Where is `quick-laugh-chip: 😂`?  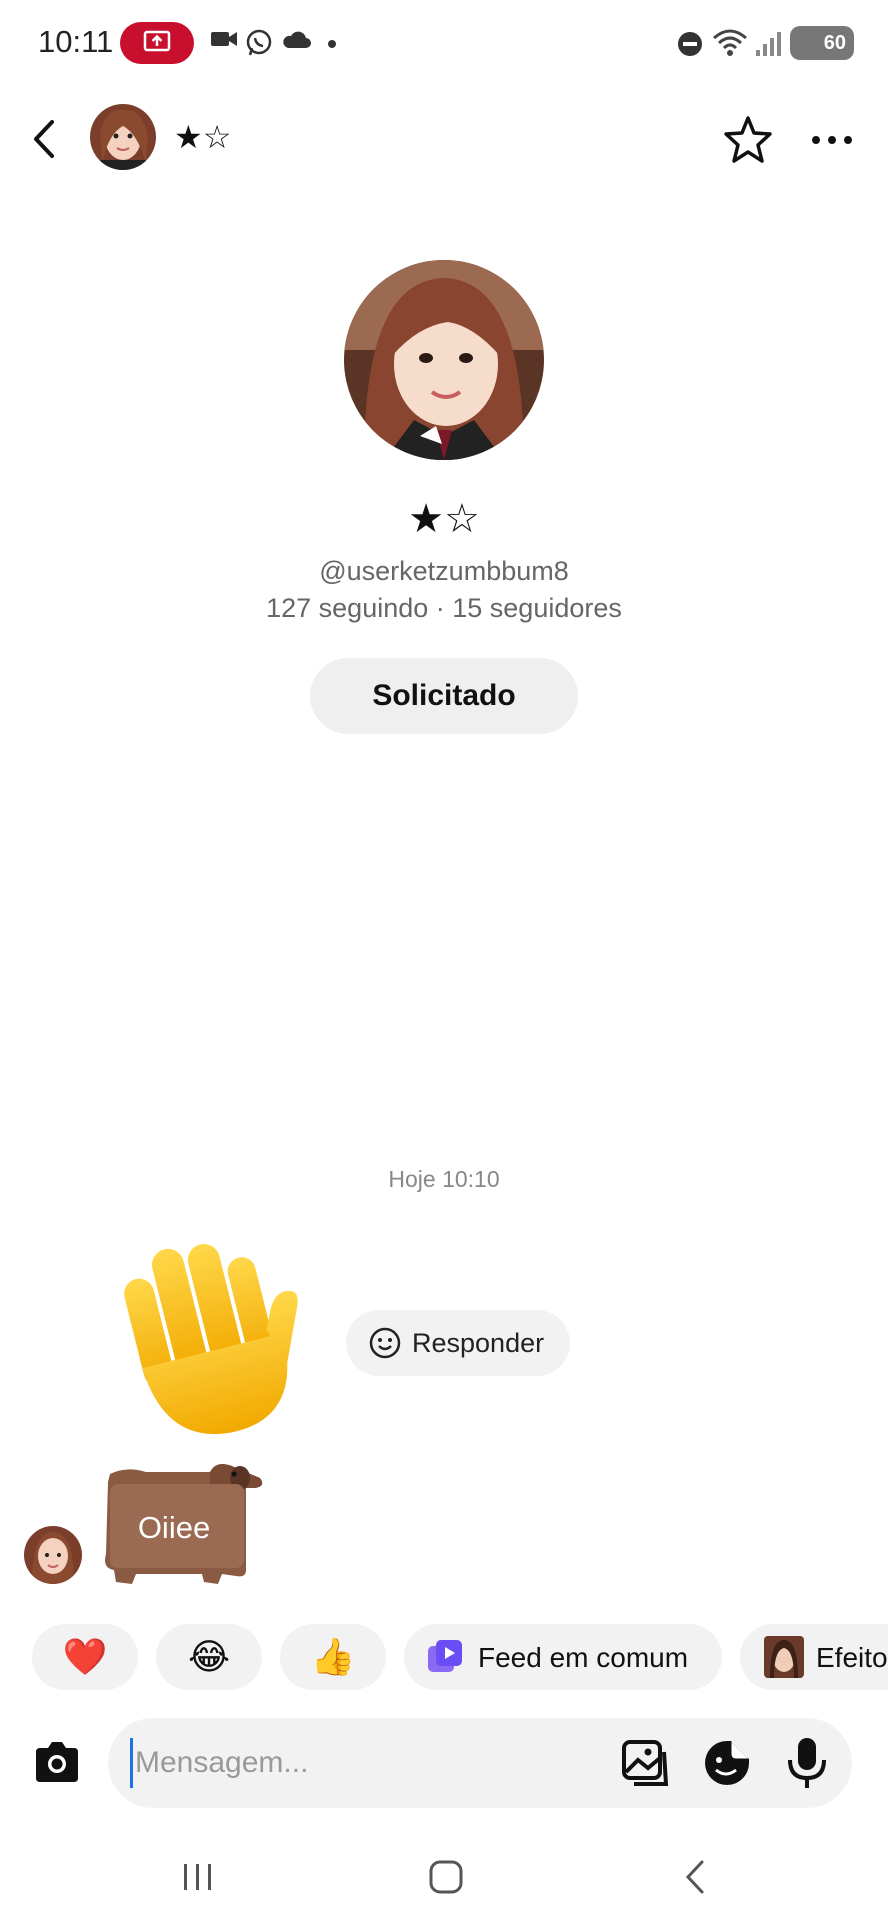 quick-laugh-chip: 😂 is located at coordinates (209, 1657).